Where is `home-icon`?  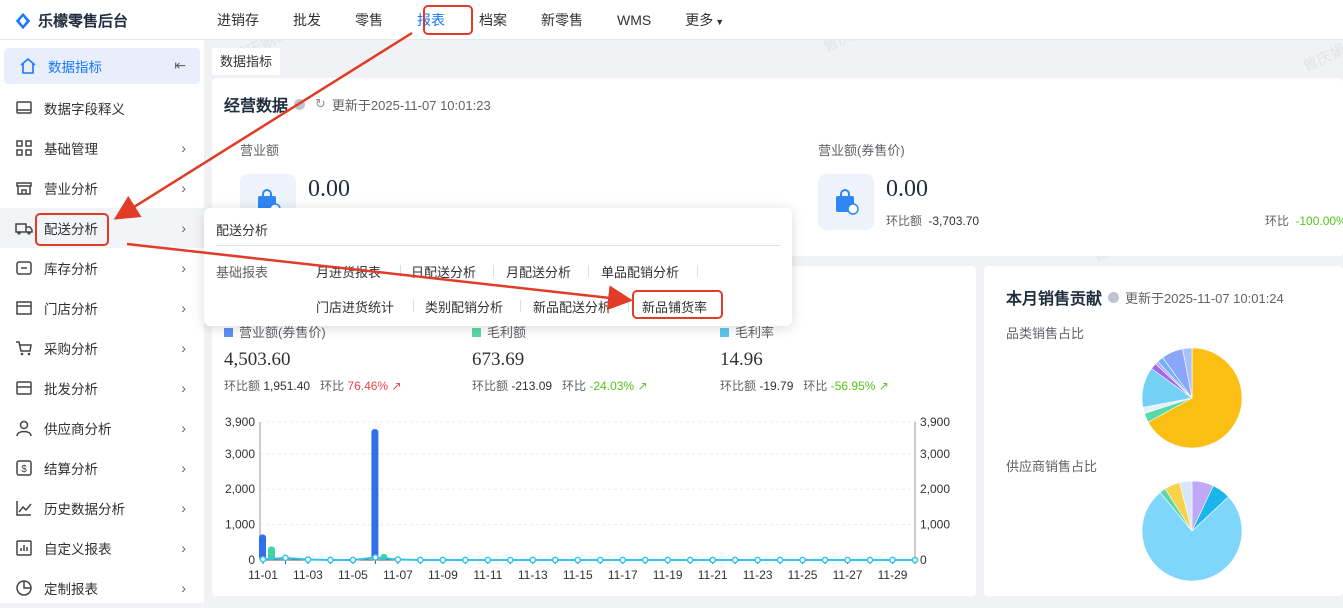 home-icon is located at coordinates (28, 66).